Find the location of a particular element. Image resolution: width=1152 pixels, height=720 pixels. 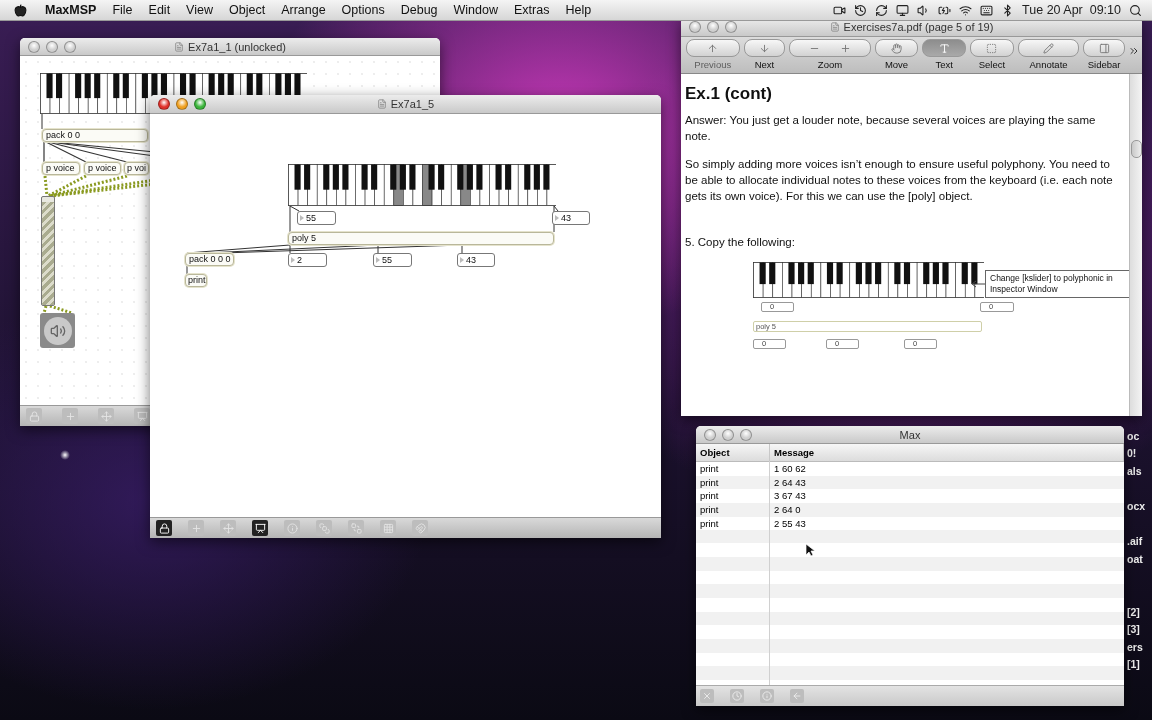

wifi-icon is located at coordinates (966, 10).